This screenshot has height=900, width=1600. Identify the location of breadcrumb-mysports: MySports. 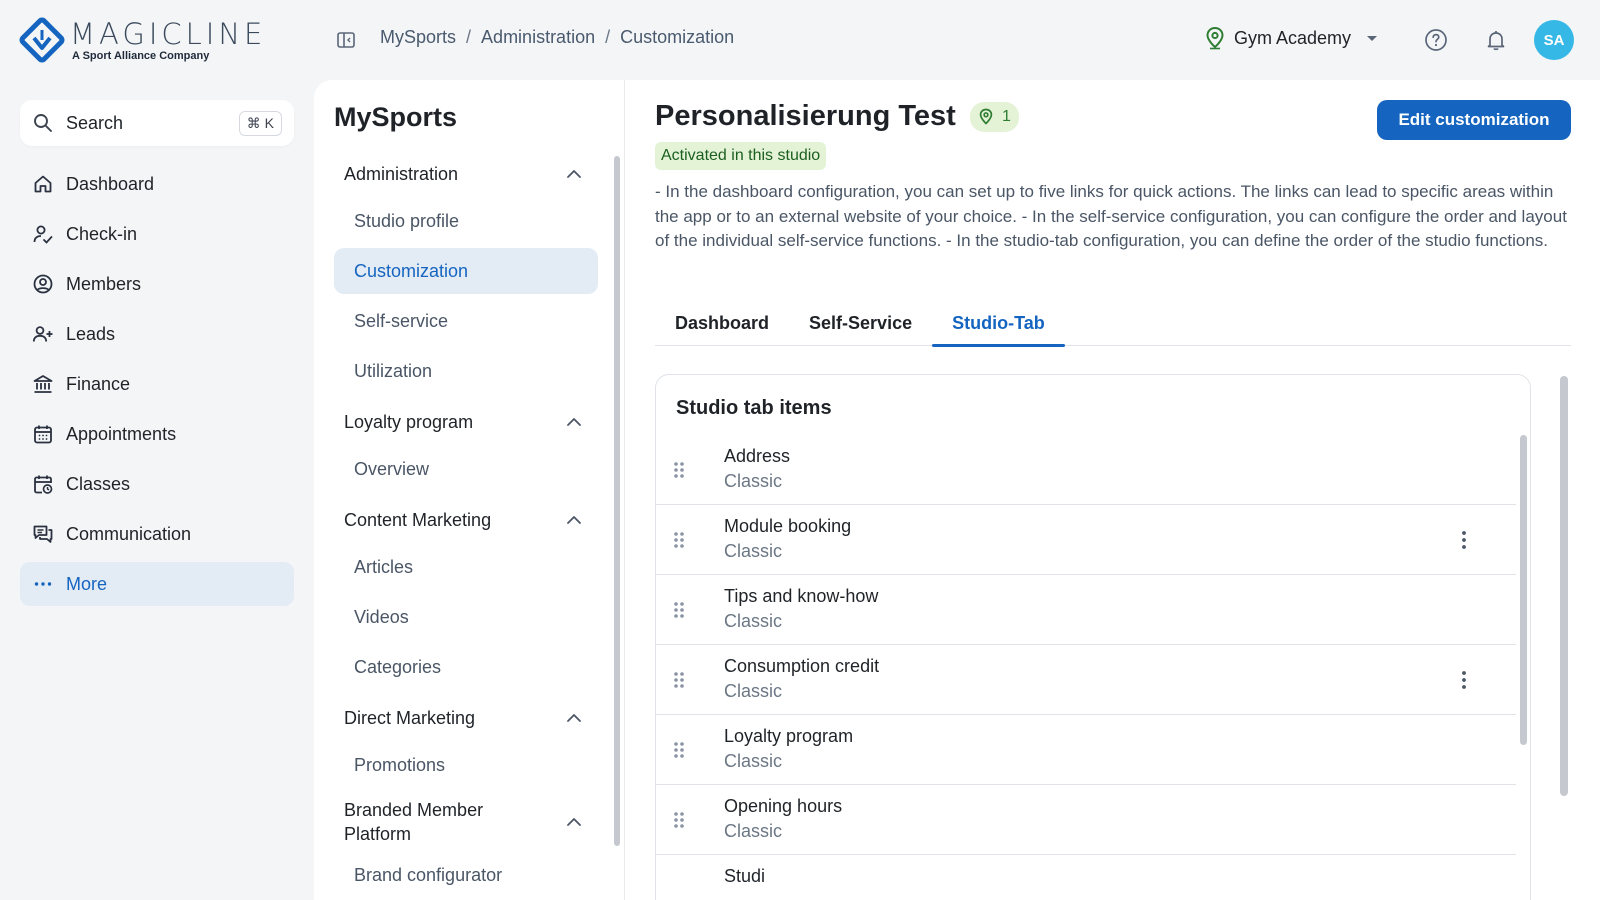
(418, 37).